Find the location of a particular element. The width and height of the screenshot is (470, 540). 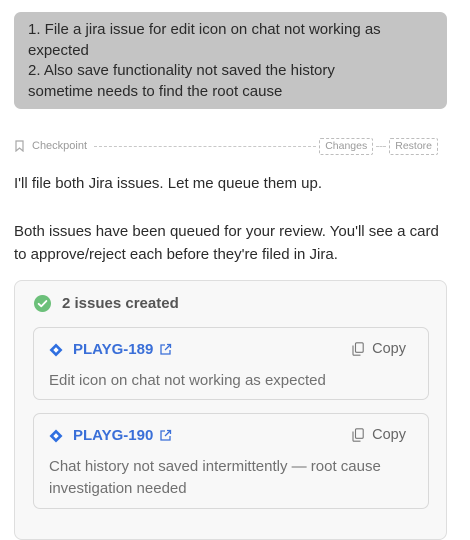

issue-head: PLAYG-190 is located at coordinates (110, 435).